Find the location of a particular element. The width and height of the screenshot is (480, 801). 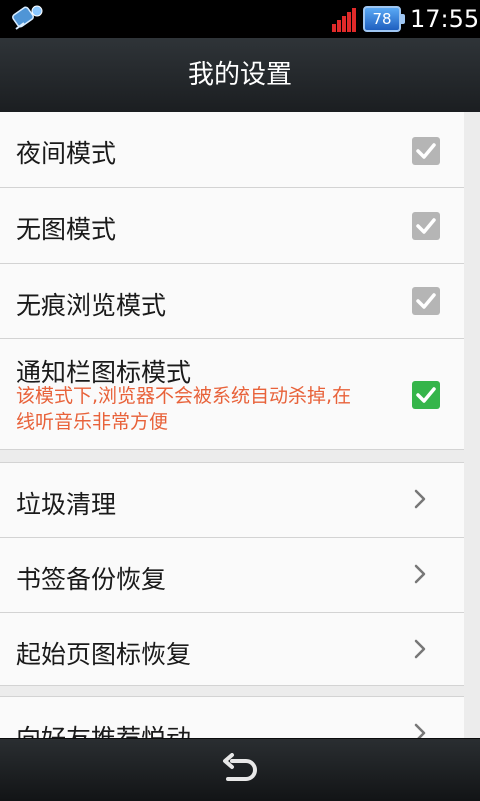

incognito-mode-checkbox is located at coordinates (426, 301).